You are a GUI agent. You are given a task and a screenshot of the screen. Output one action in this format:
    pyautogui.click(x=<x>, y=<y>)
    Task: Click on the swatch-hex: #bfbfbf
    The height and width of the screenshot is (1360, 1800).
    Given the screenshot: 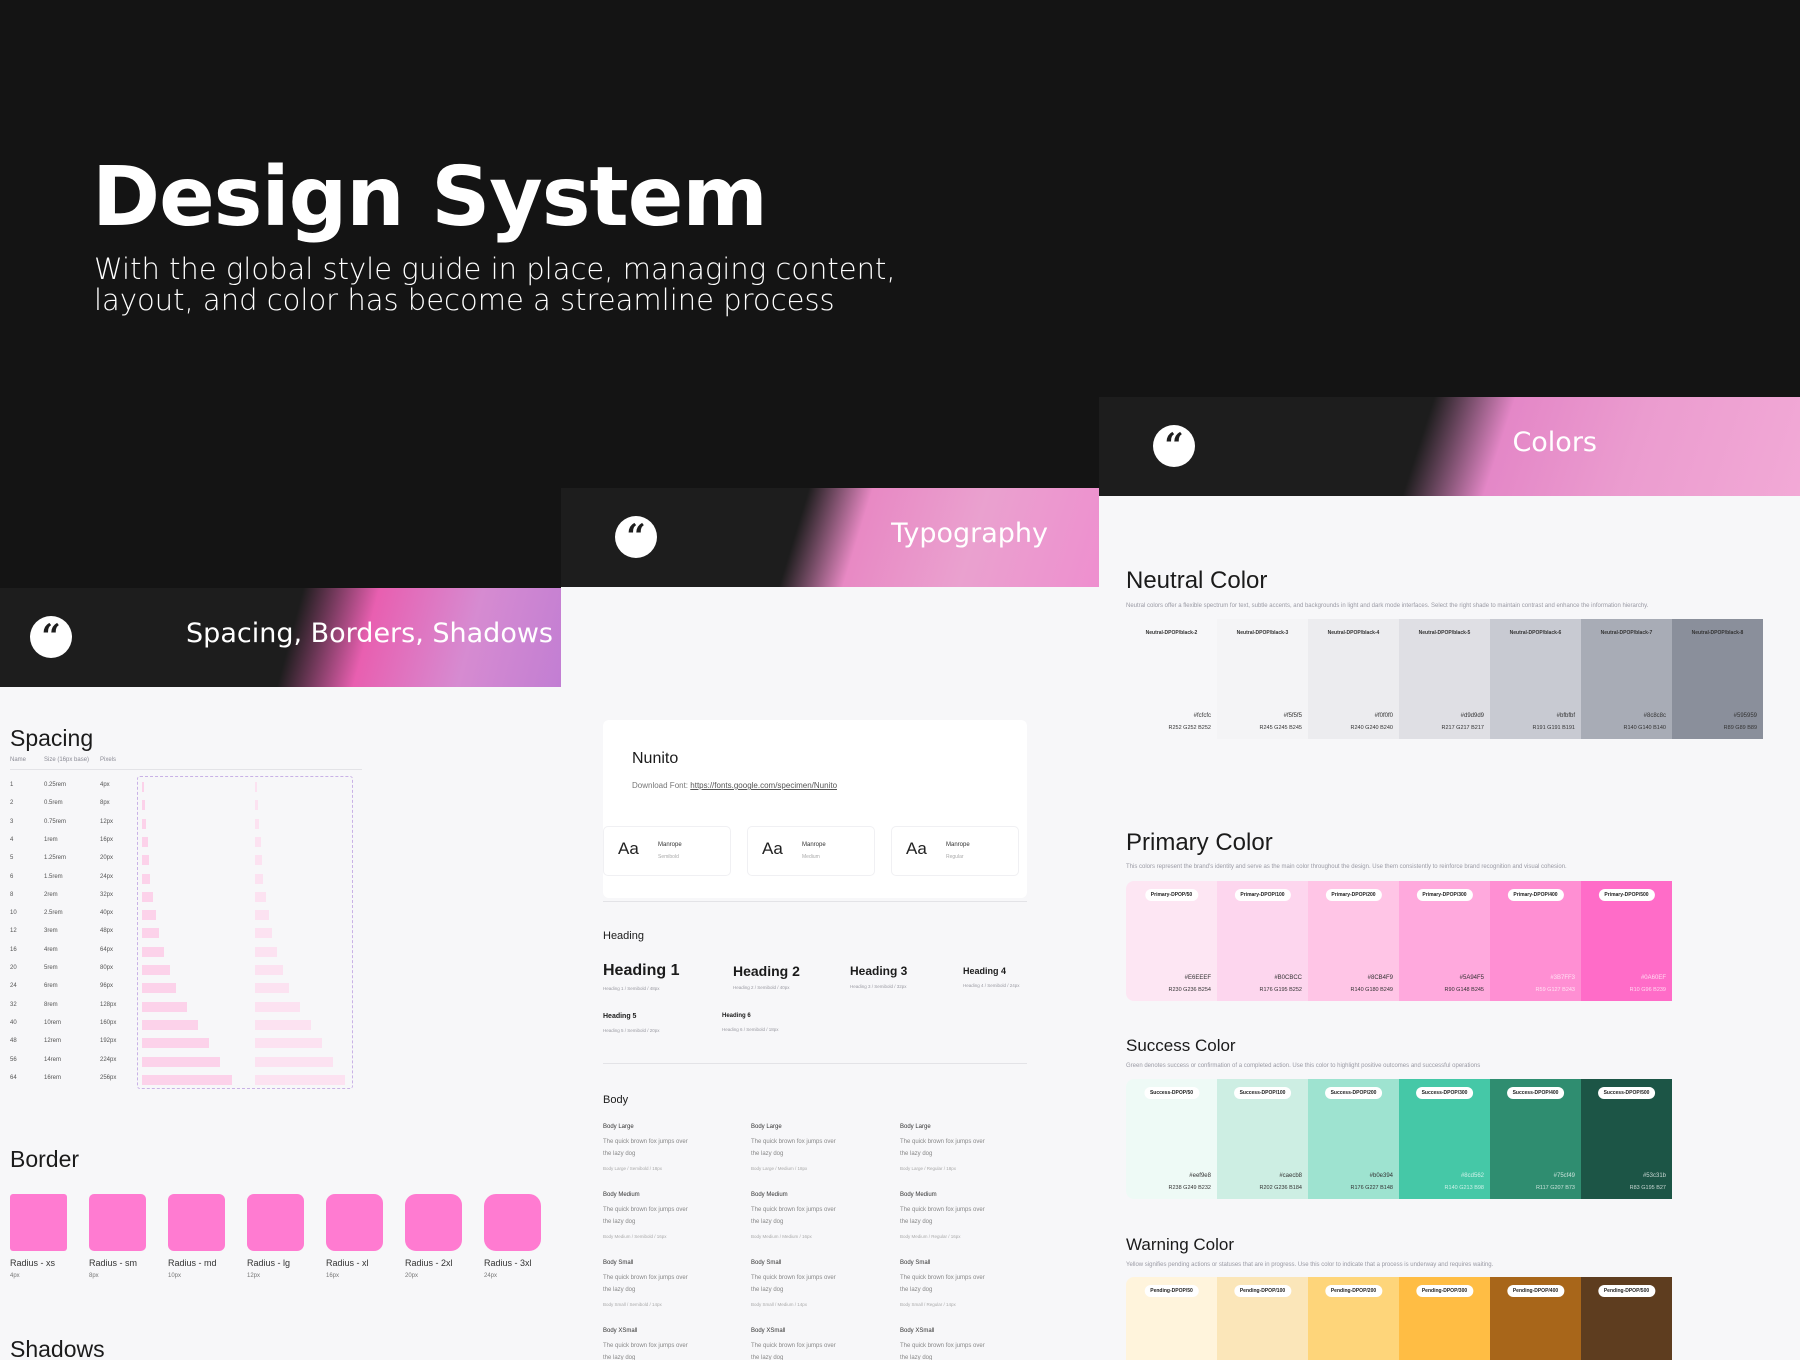 What is the action you would take?
    pyautogui.click(x=1565, y=716)
    